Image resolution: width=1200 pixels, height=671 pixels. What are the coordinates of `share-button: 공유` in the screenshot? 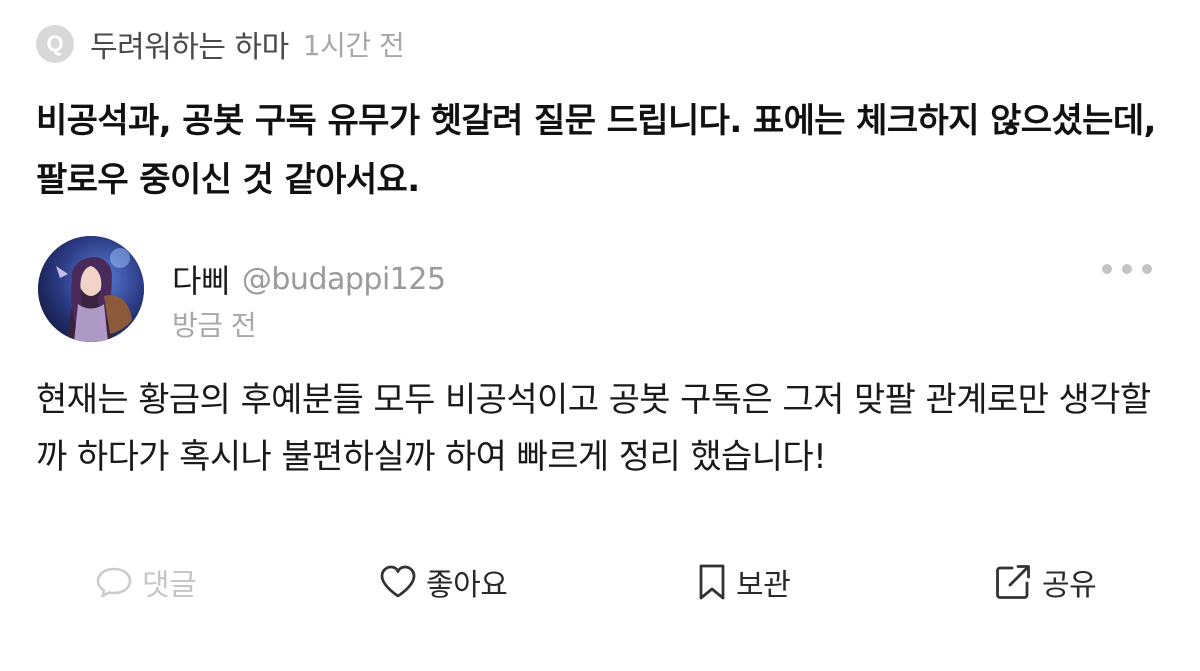 It's located at (1045, 582).